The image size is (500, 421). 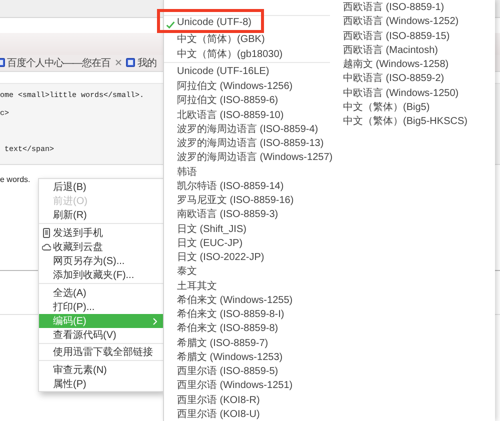 What do you see at coordinates (247, 143) in the screenshot?
I see `menu-item: 波罗的海周边语言 (ISO-8859-13)` at bounding box center [247, 143].